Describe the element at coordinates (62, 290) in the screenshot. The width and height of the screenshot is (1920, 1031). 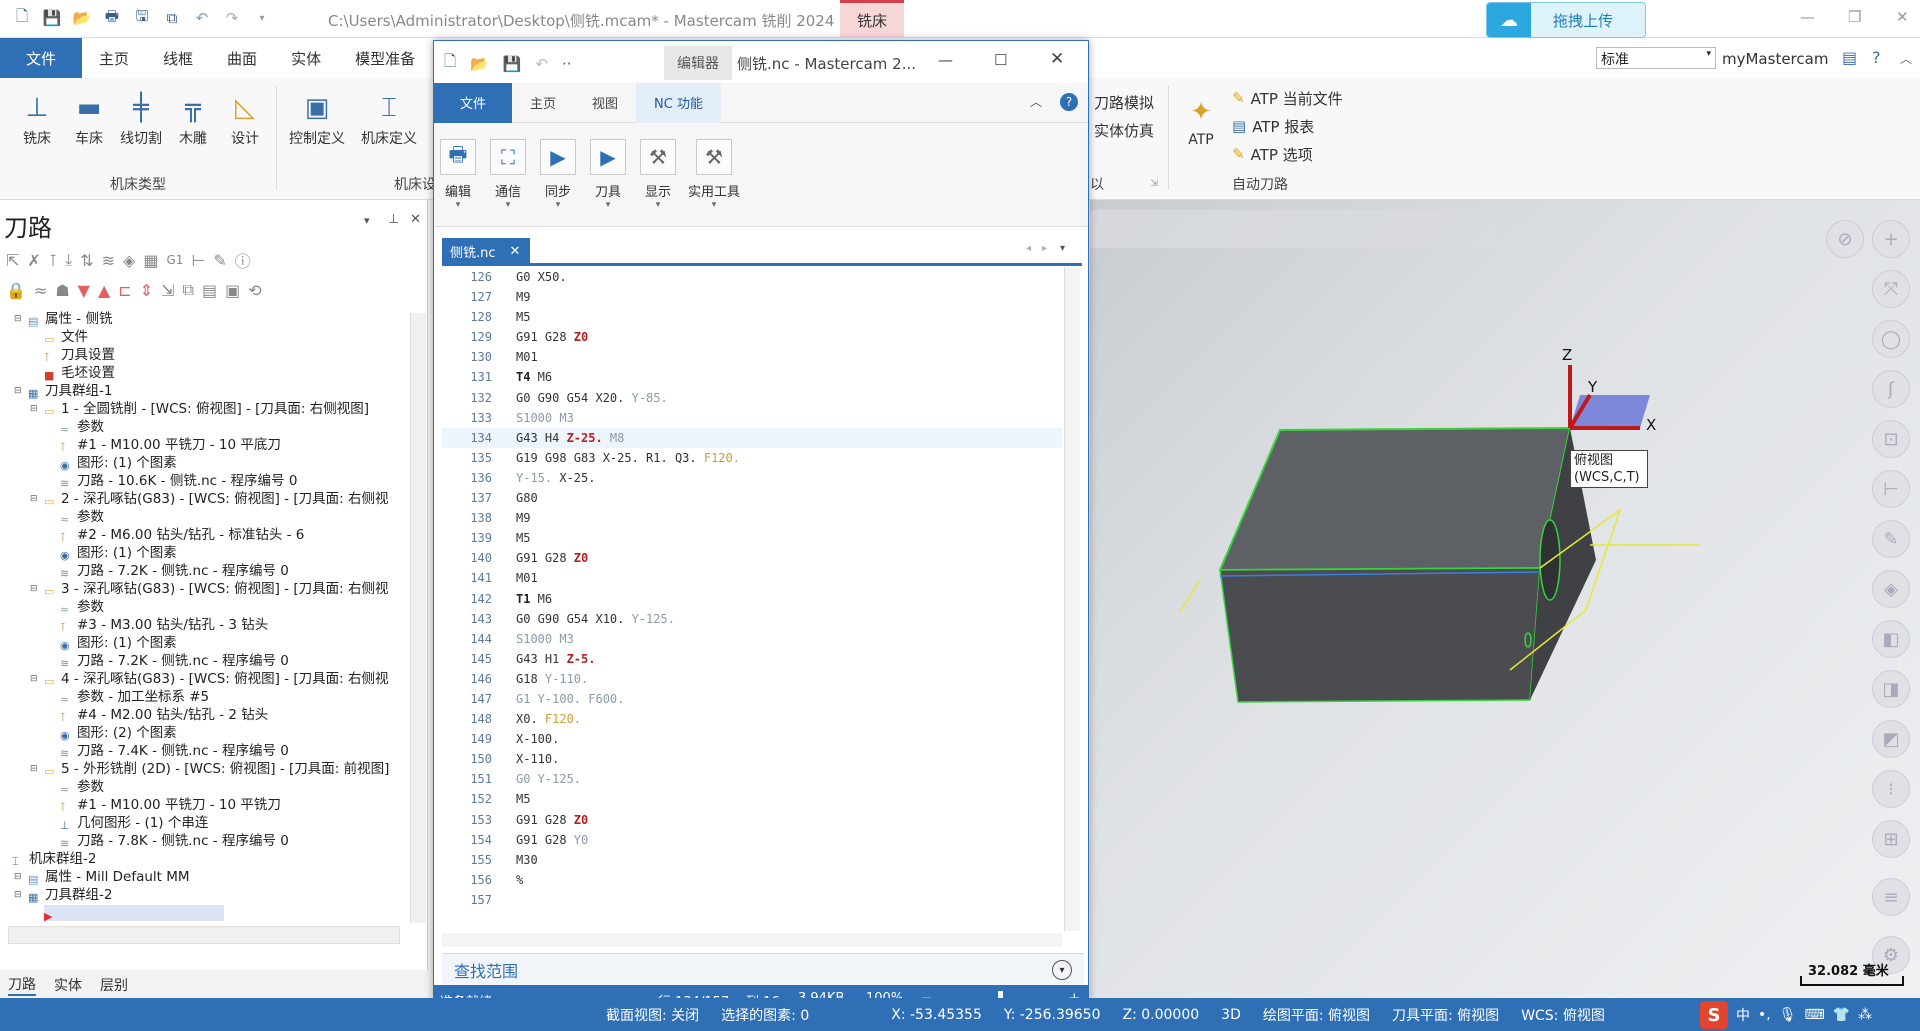
I see `post-toggle-icon: ☗` at that location.